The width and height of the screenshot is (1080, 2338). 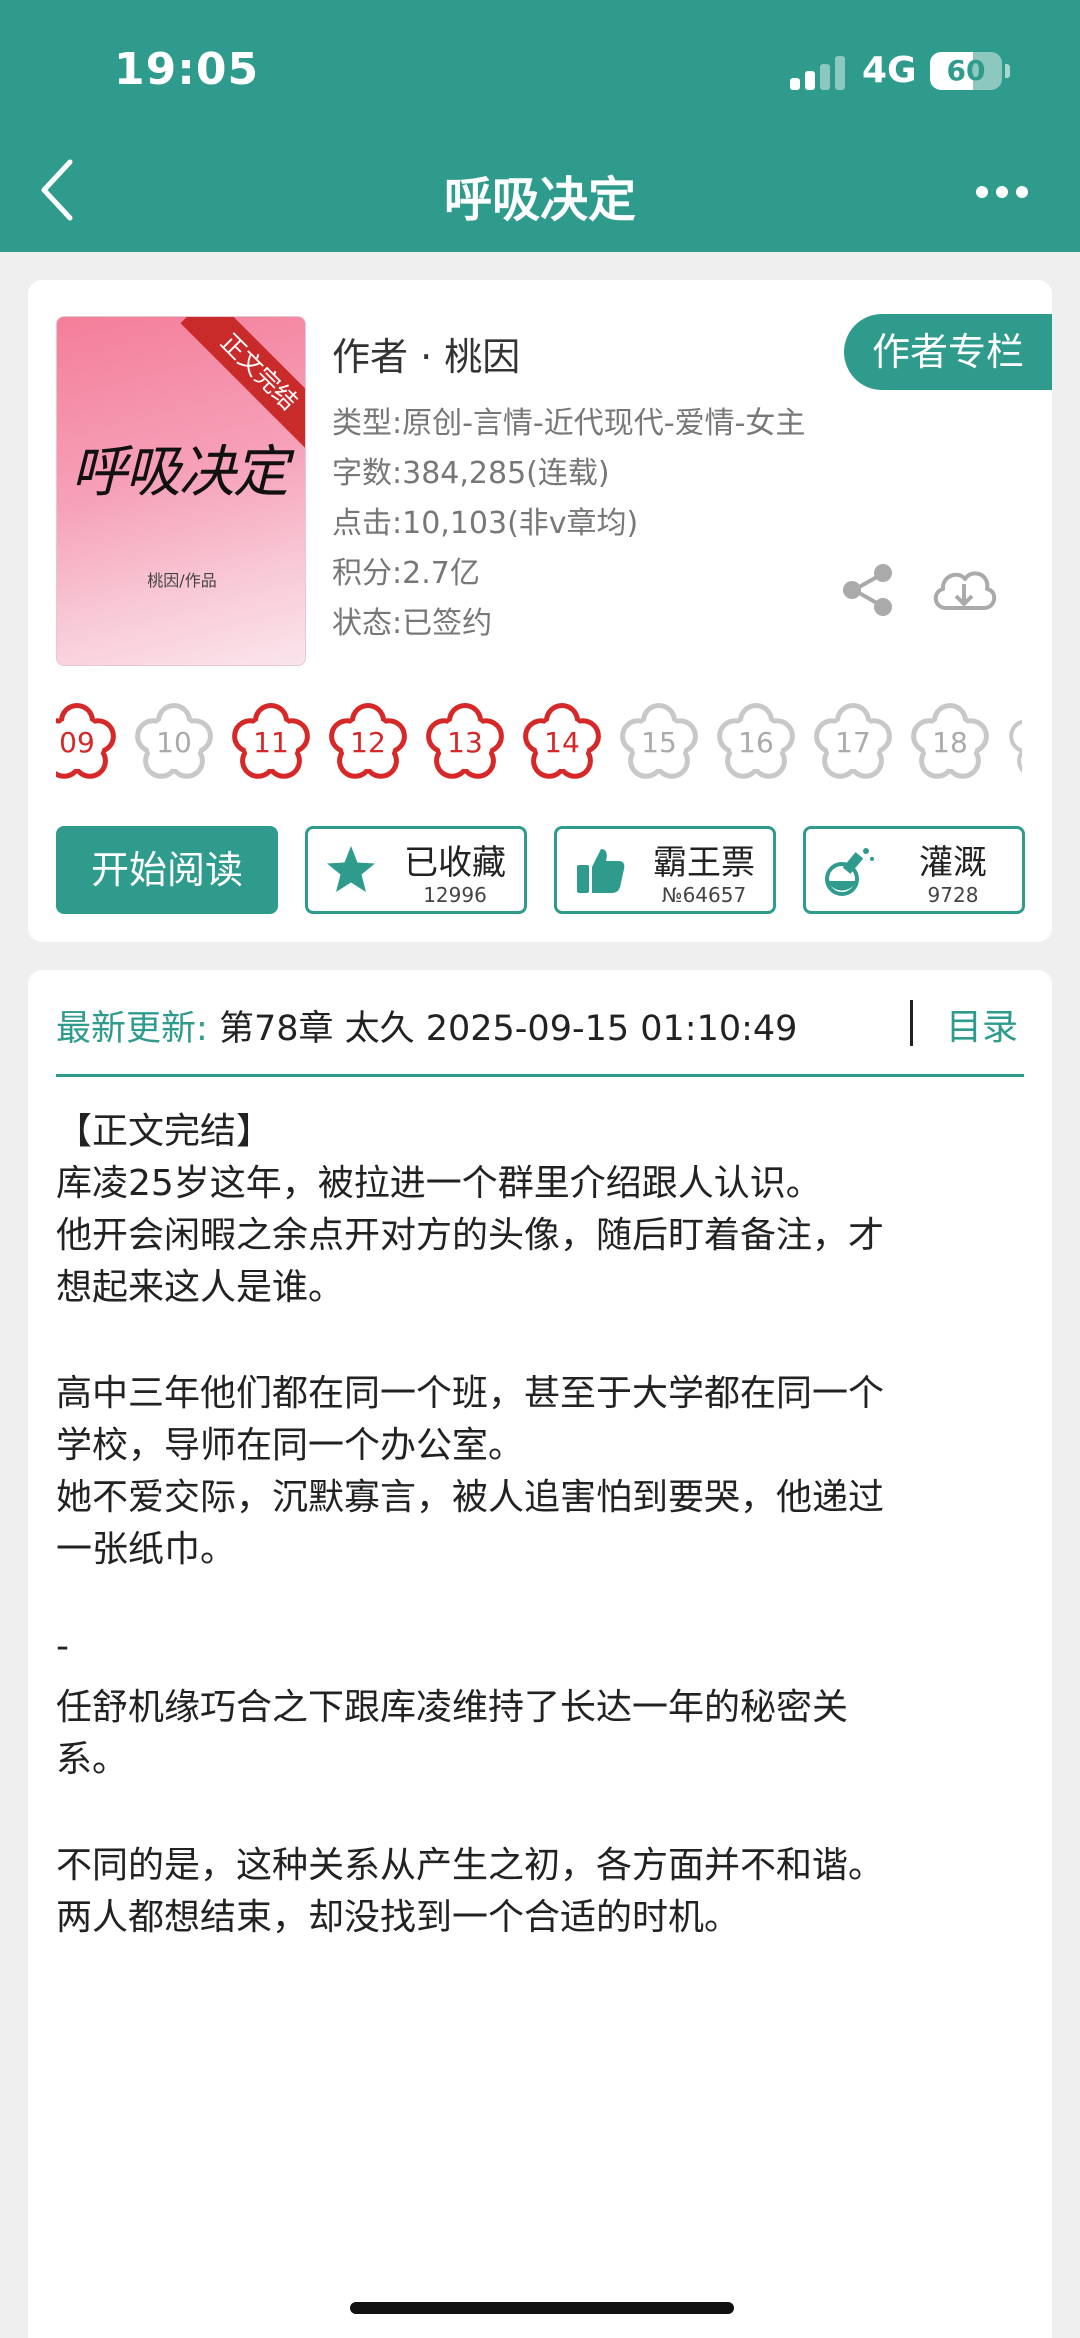 What do you see at coordinates (1002, 192) in the screenshot?
I see `more-button` at bounding box center [1002, 192].